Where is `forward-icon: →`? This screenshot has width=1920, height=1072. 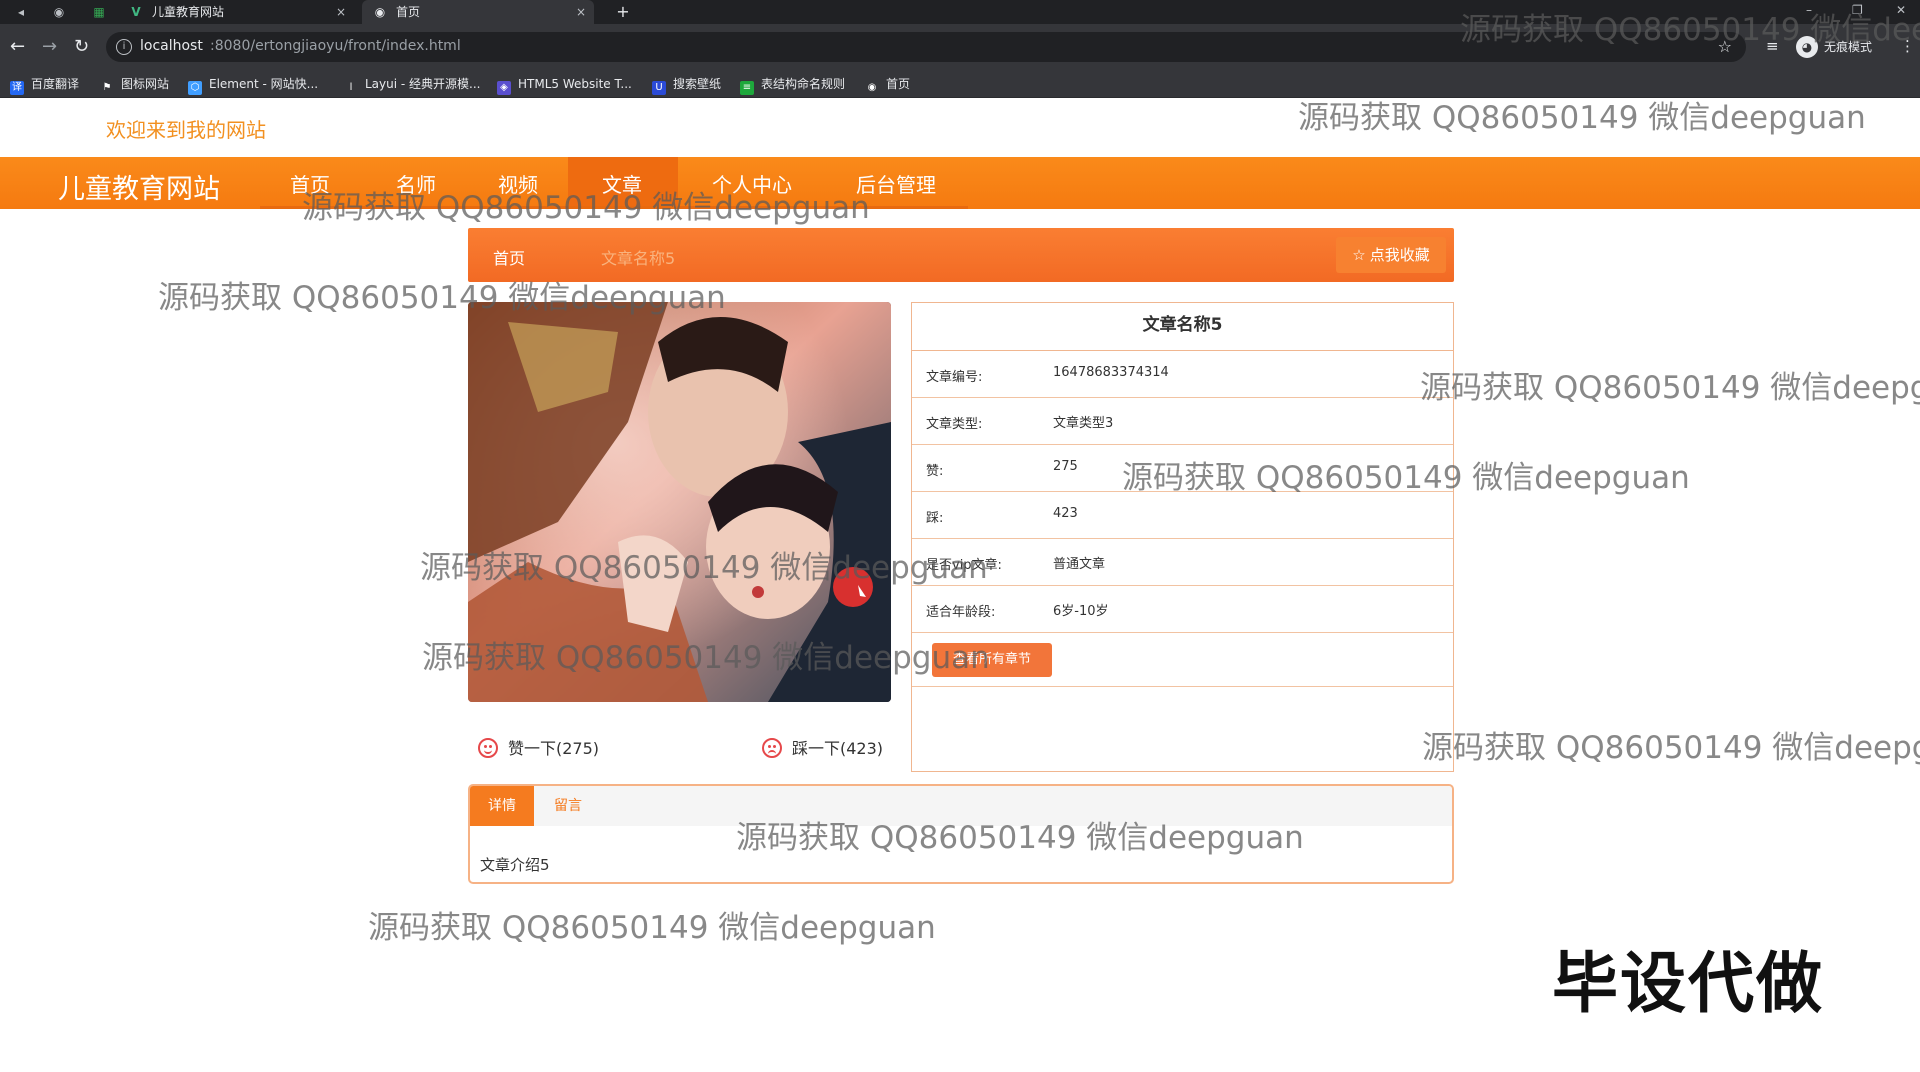 forward-icon: → is located at coordinates (49, 47).